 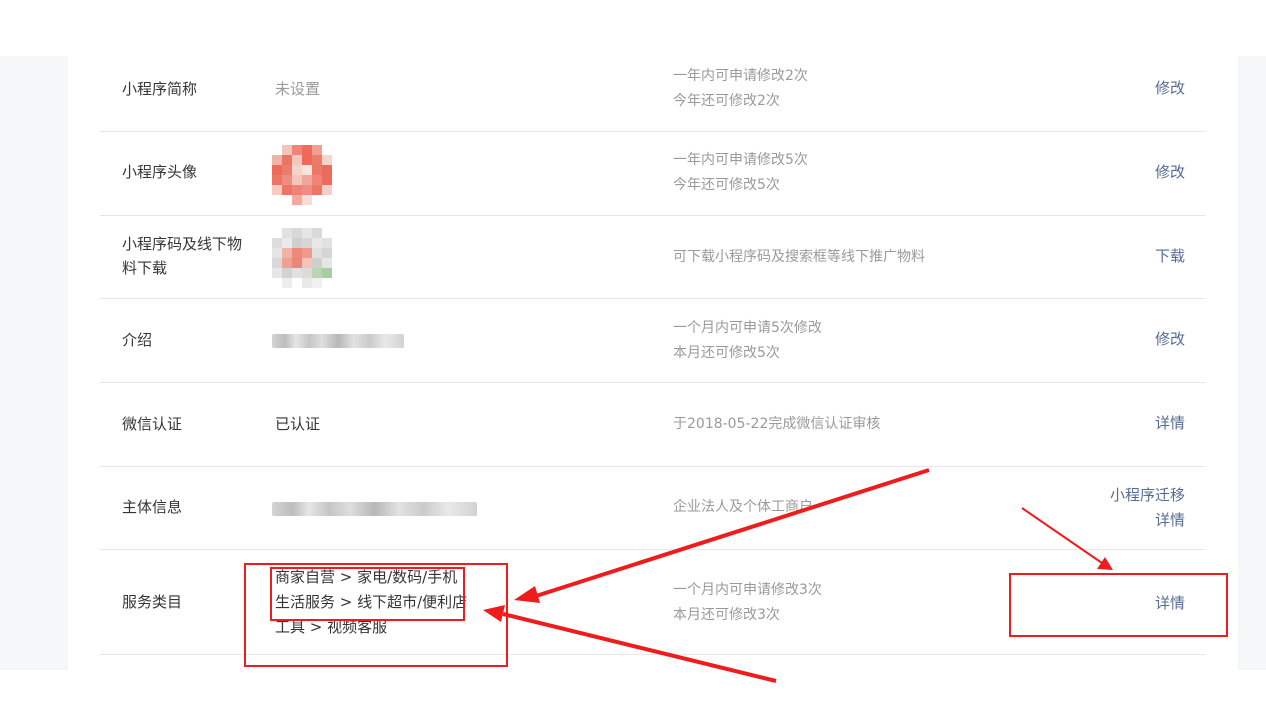 I want to click on arrow-line-lower, so click(x=639, y=647).